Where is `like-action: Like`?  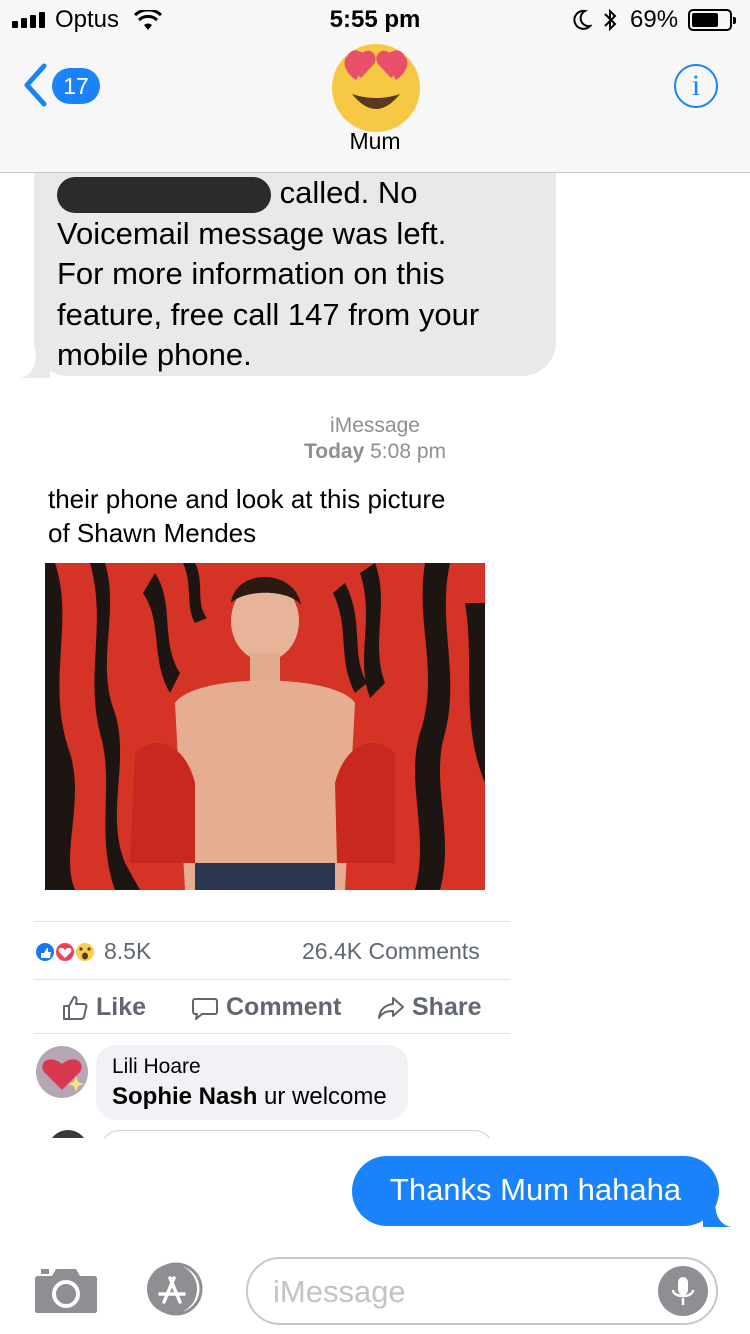
like-action: Like is located at coordinates (104, 1007).